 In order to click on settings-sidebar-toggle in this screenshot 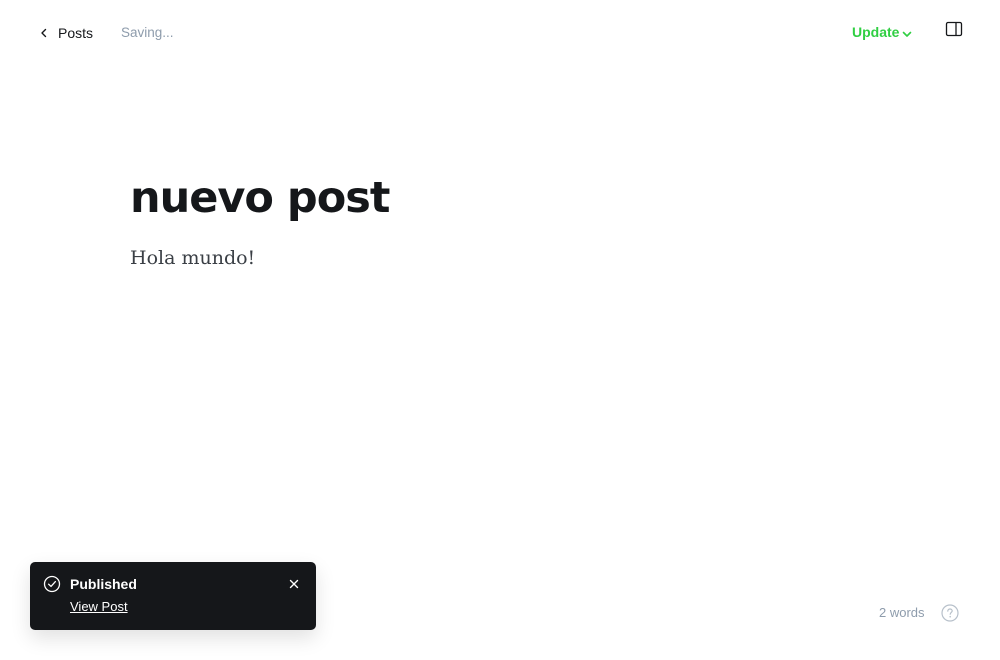, I will do `click(954, 30)`.